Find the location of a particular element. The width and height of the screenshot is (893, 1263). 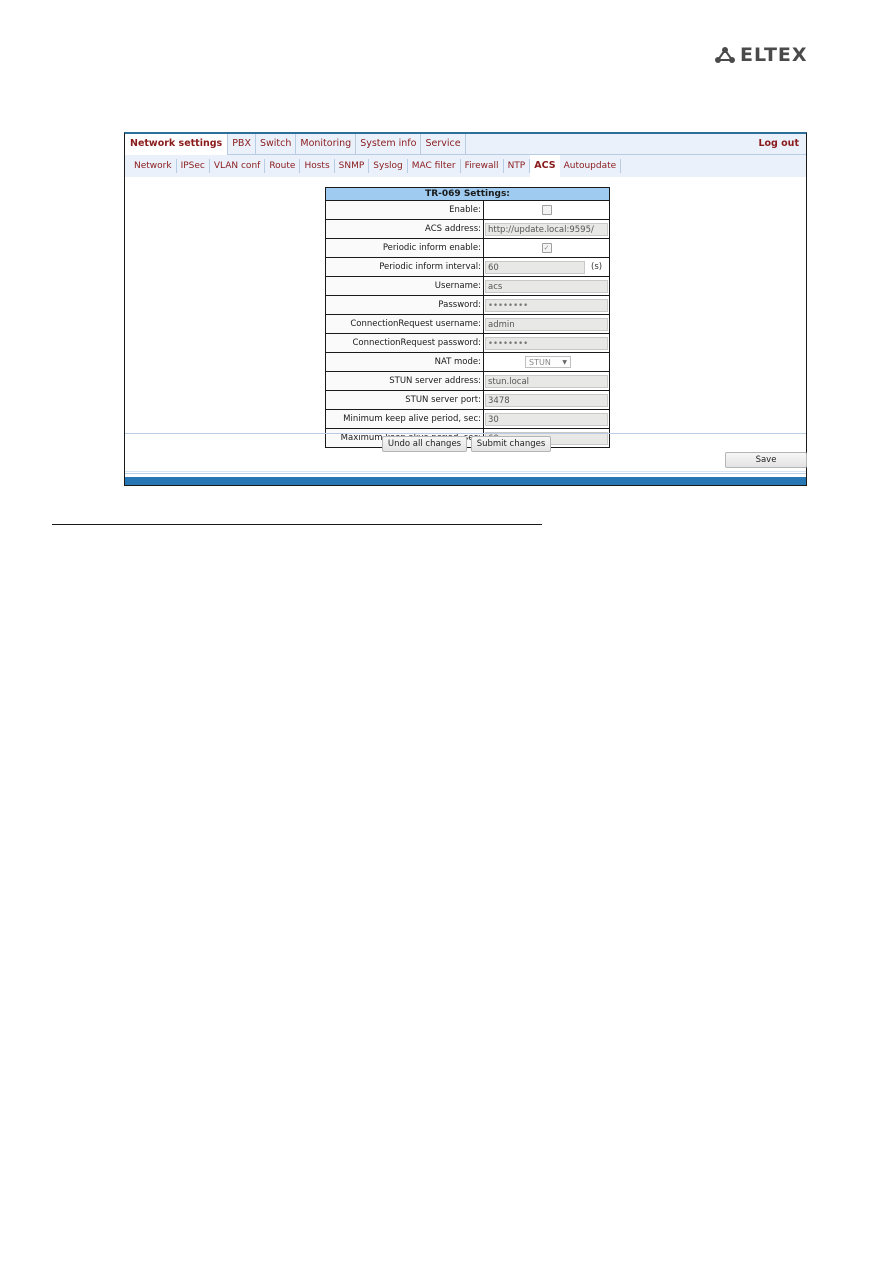

periodic-inform-interval-label: Periodic inform interval: is located at coordinates (404, 267).